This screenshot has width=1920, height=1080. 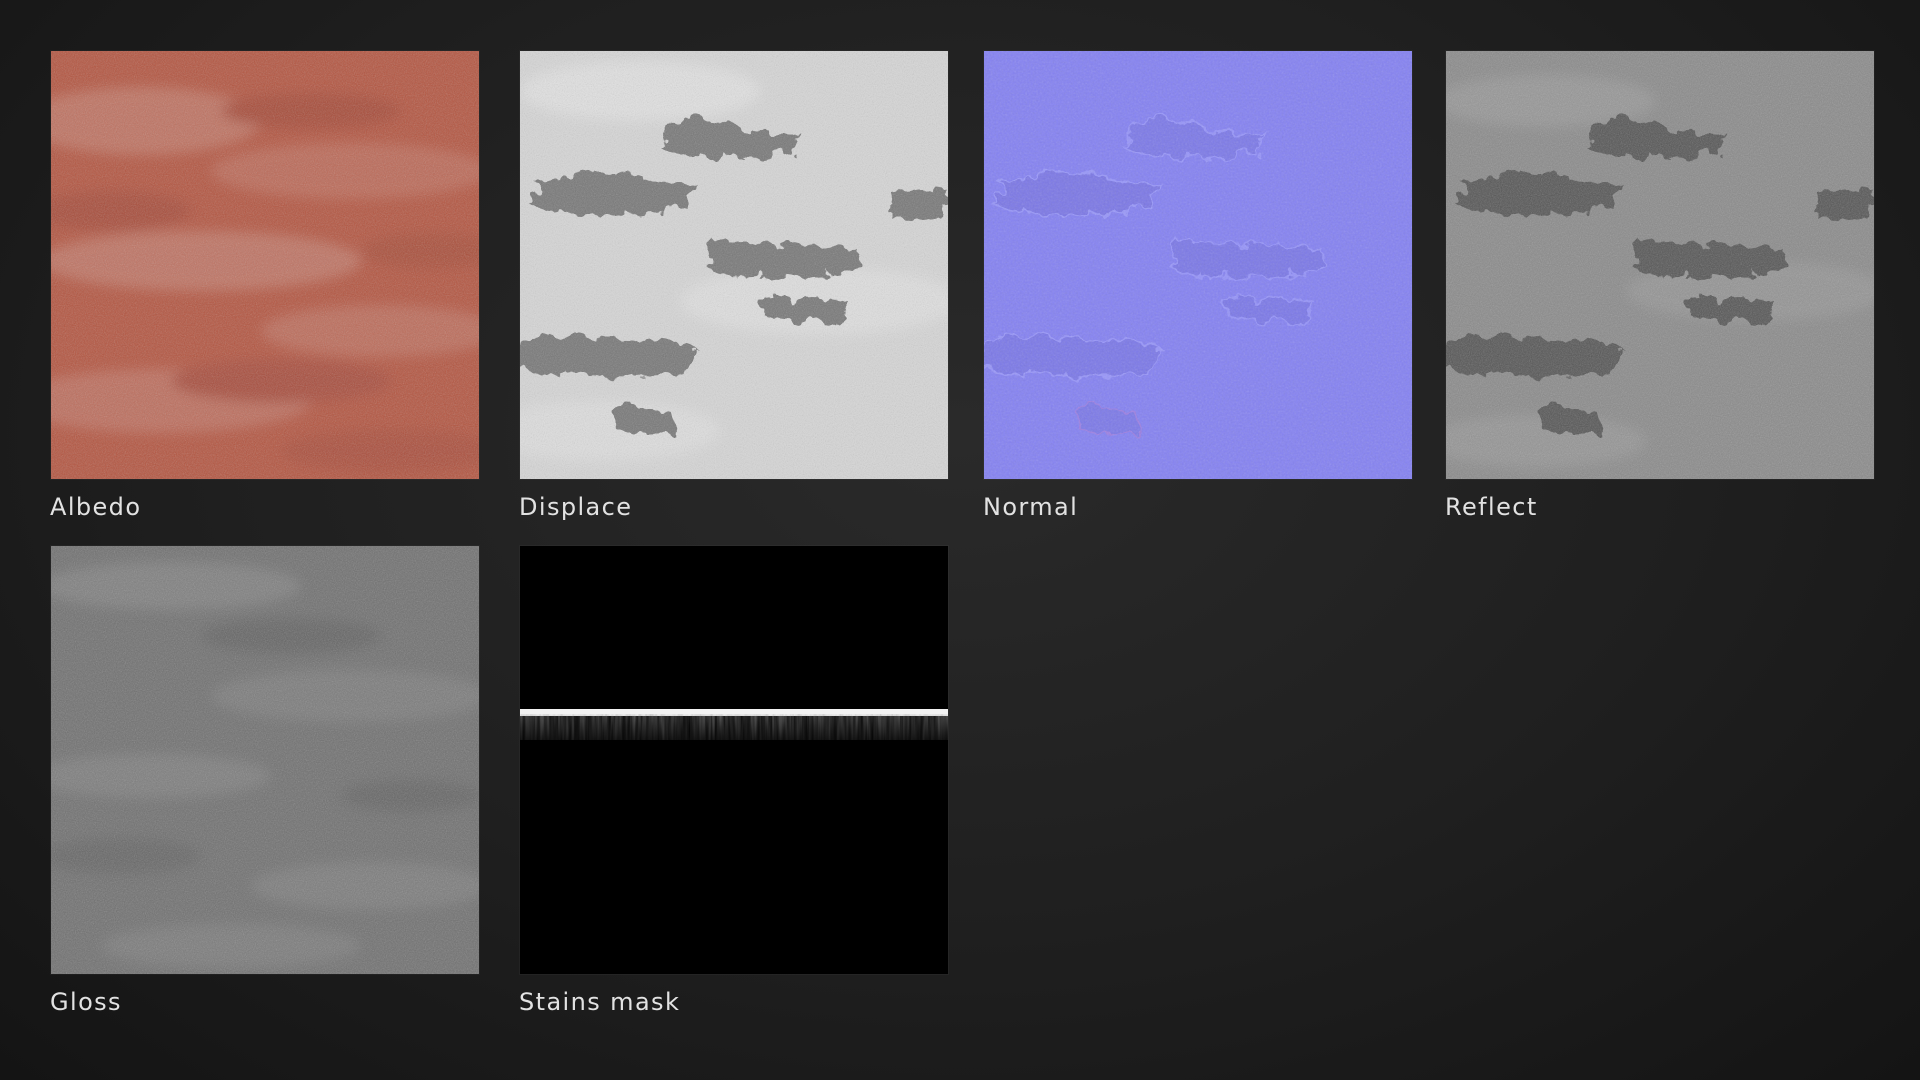 What do you see at coordinates (1031, 507) in the screenshot?
I see `normal-label: Normal` at bounding box center [1031, 507].